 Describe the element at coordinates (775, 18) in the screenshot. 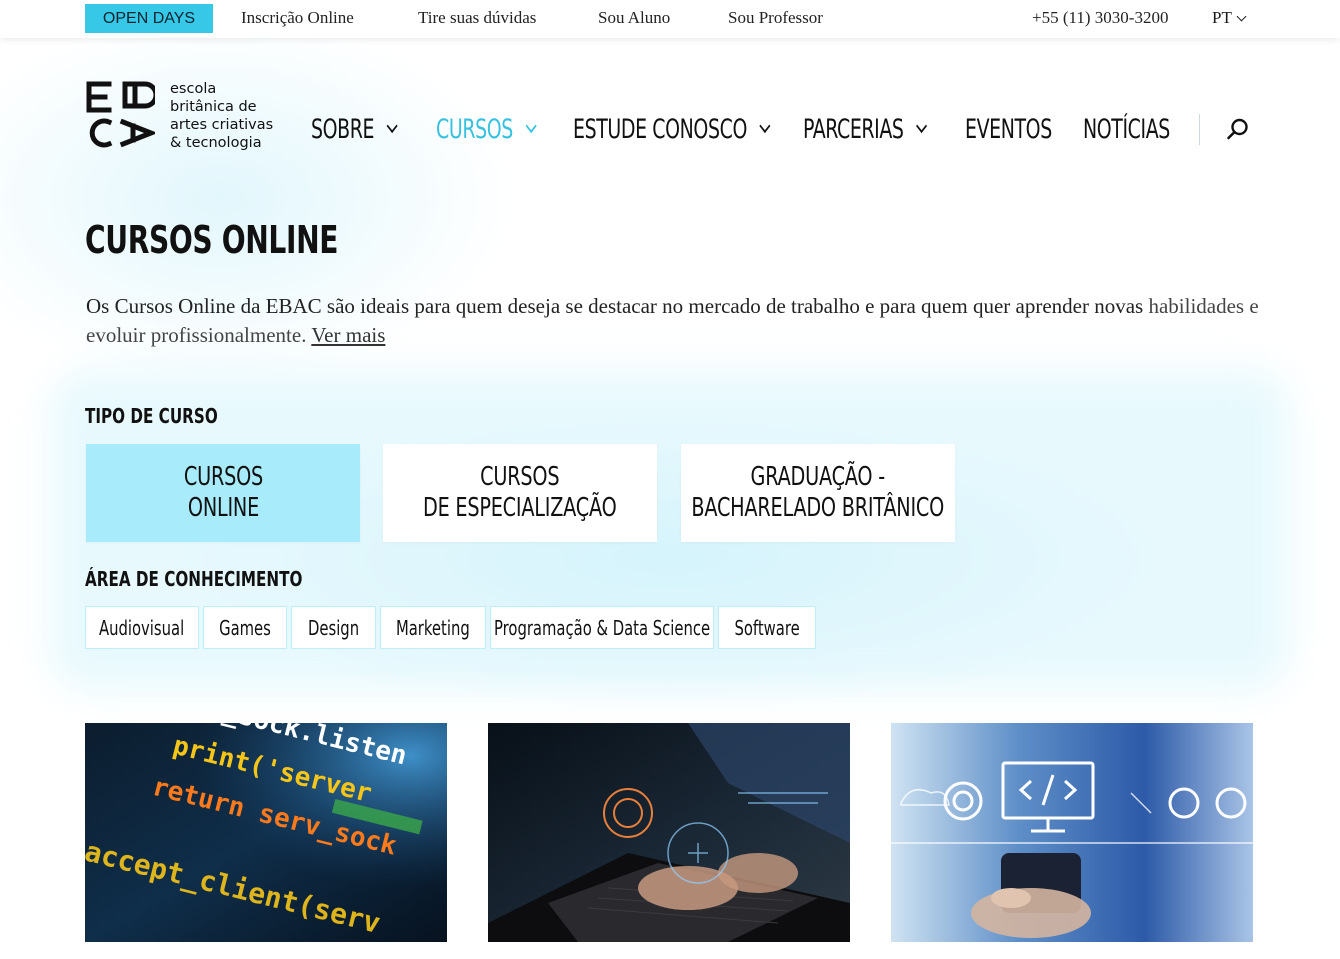

I see `topbar-link-professor: Sou Professor` at that location.